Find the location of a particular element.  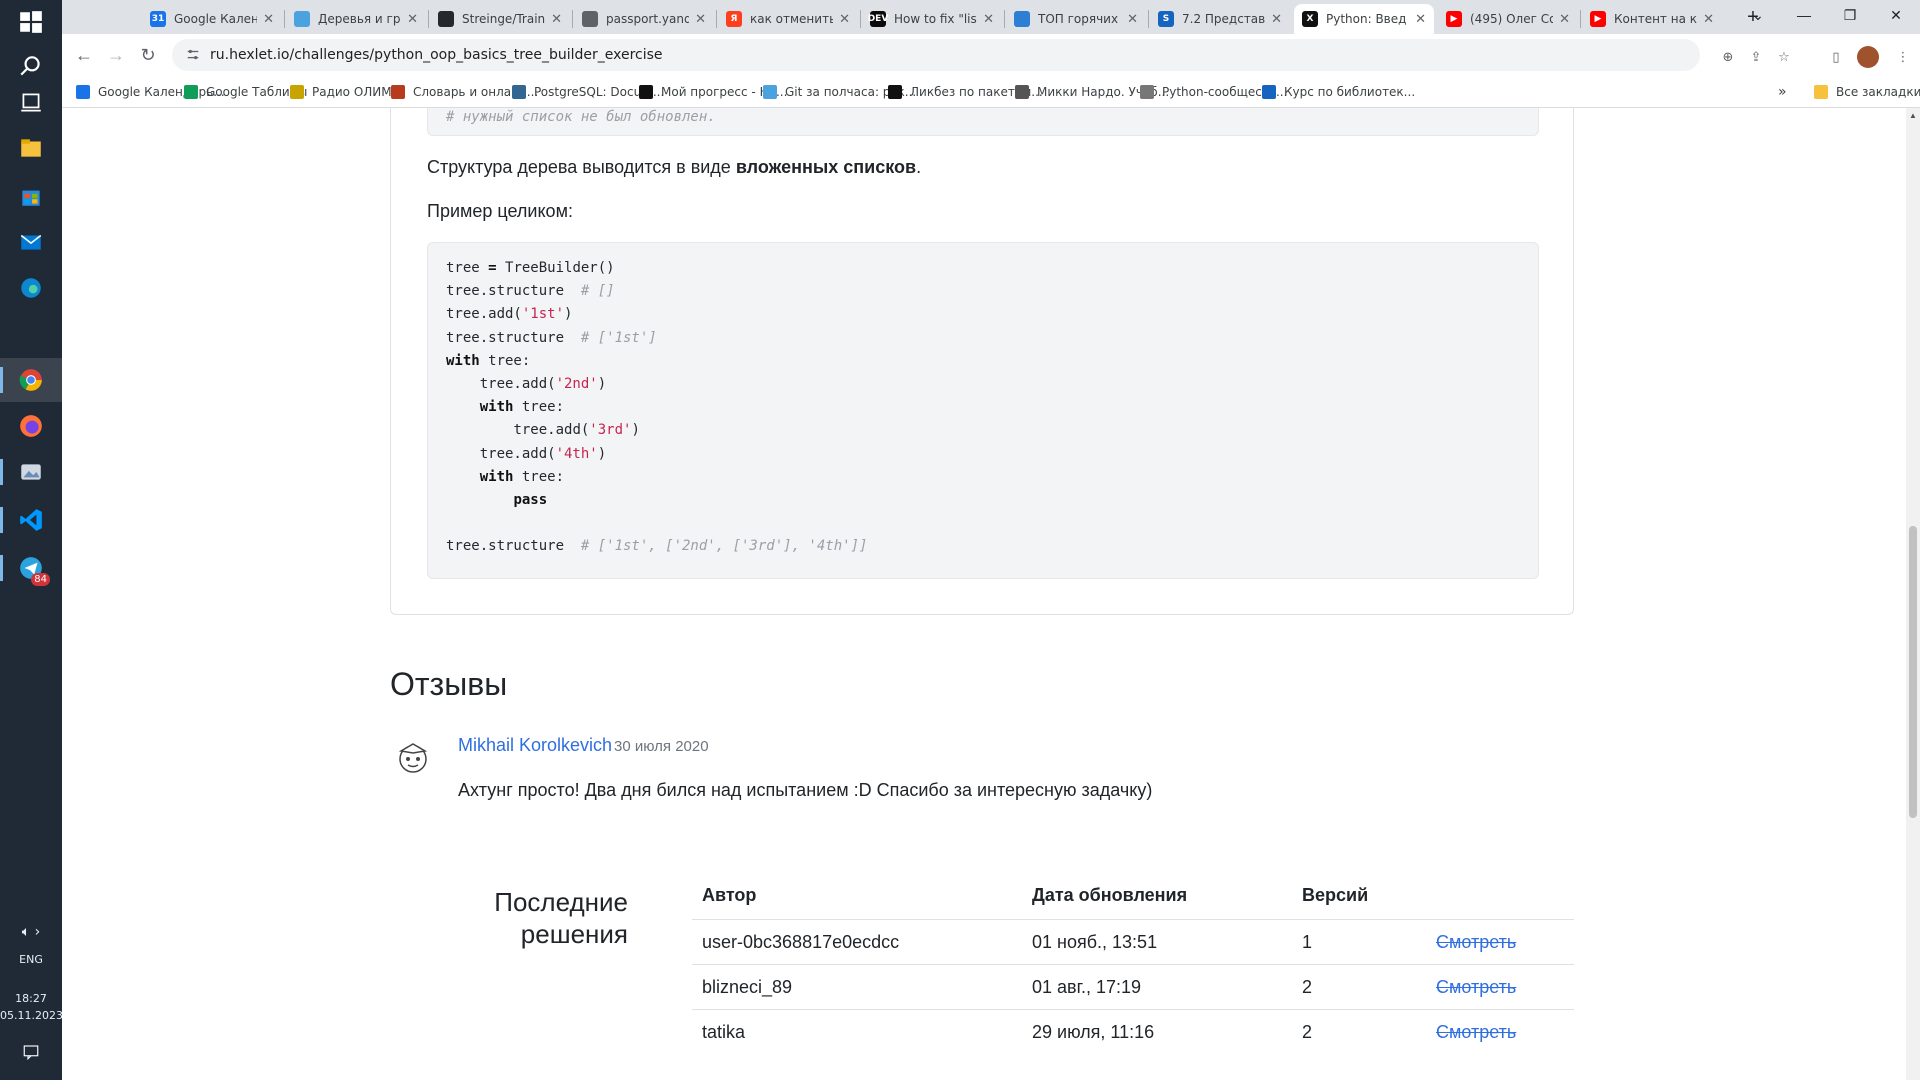

solution-versions: 2 is located at coordinates (1307, 987).